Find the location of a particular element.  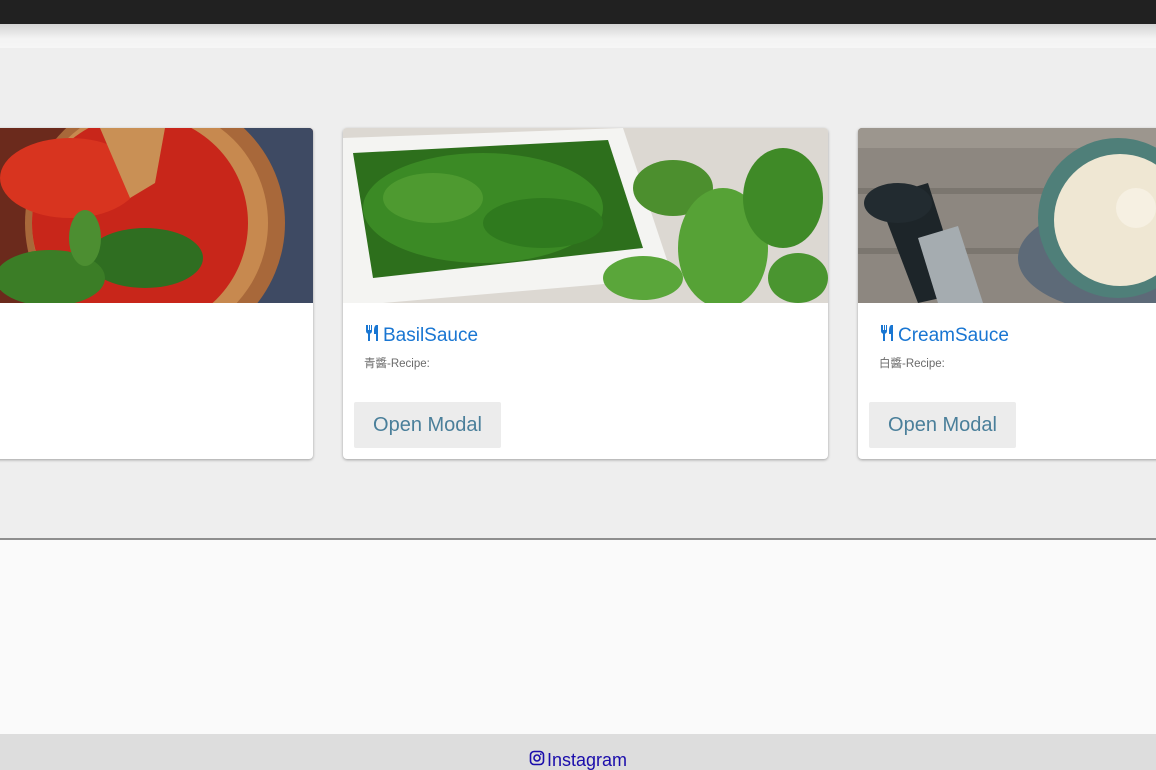

card-title: CreamSauce is located at coordinates (944, 336).